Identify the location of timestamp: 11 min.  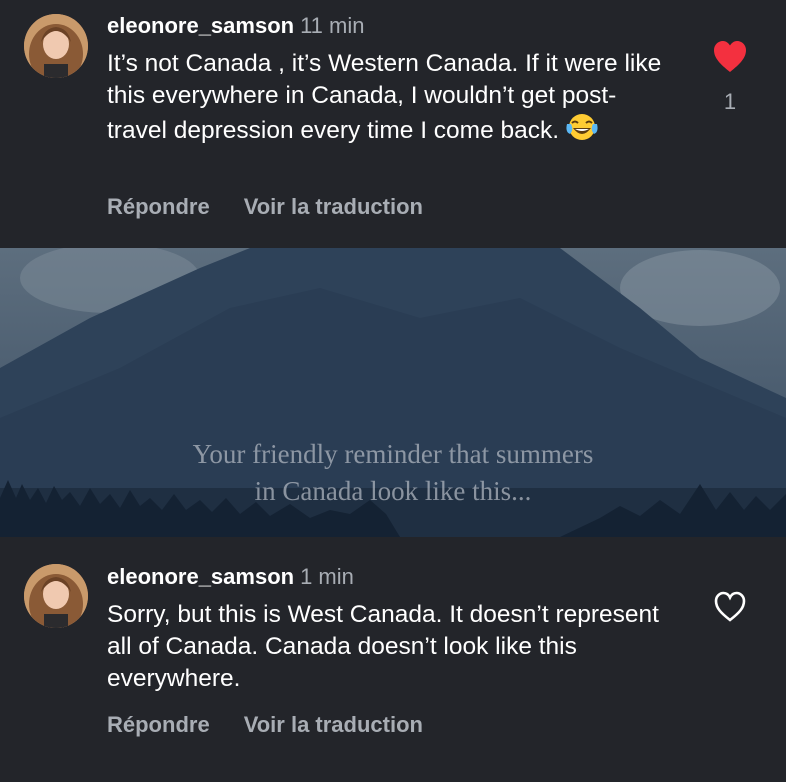
(332, 25).